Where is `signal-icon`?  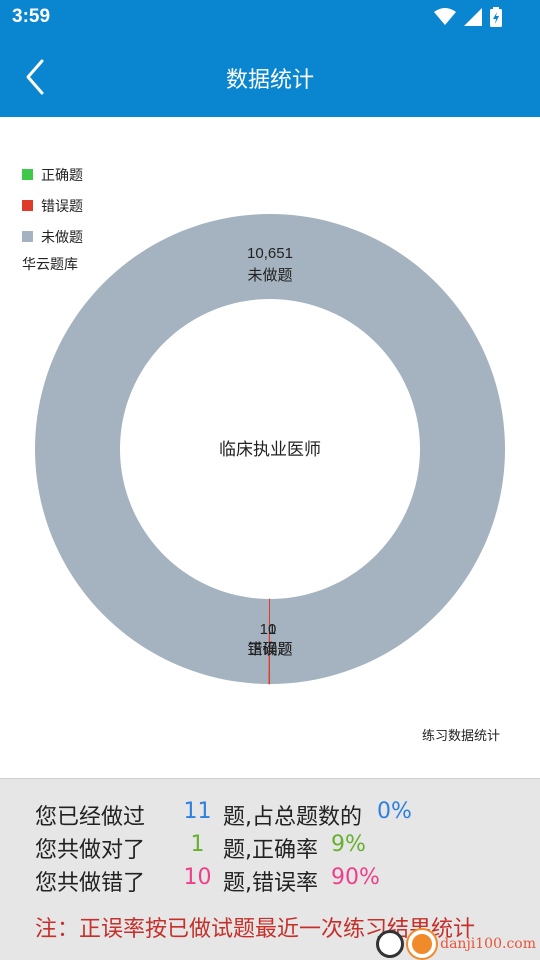
signal-icon is located at coordinates (473, 17).